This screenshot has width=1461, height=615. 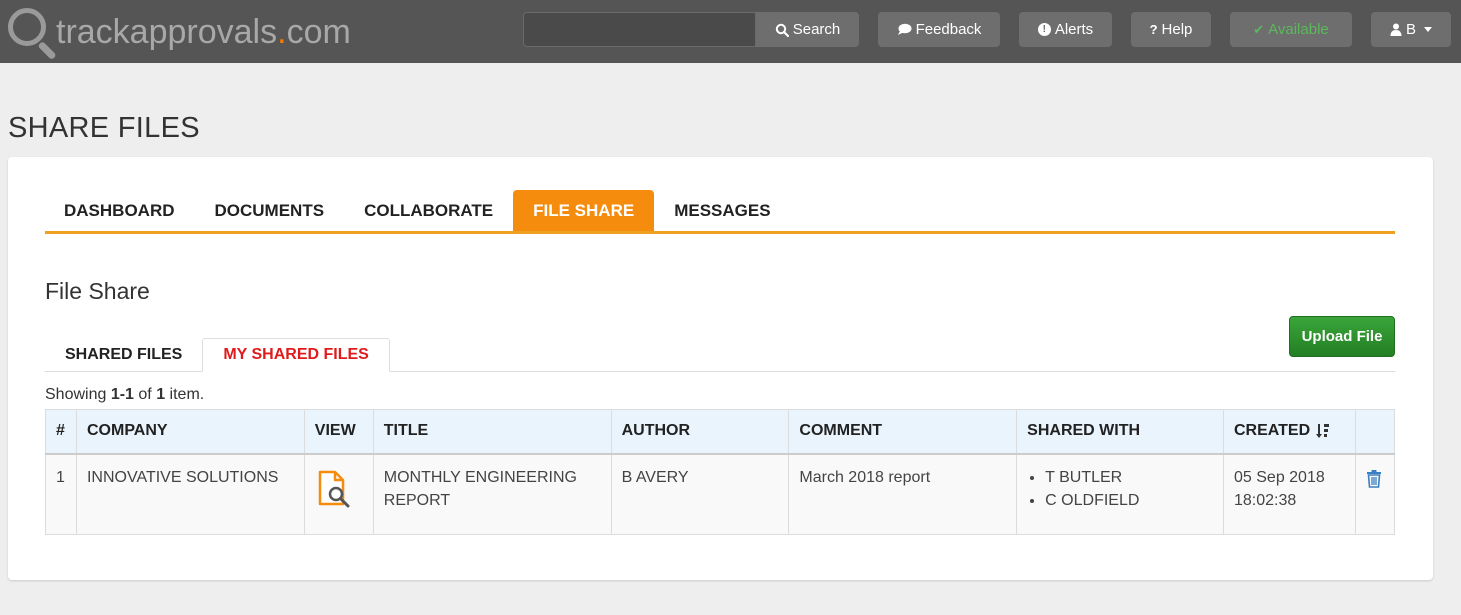 I want to click on column-header-shared-with: SHARED WITH, so click(x=1120, y=431).